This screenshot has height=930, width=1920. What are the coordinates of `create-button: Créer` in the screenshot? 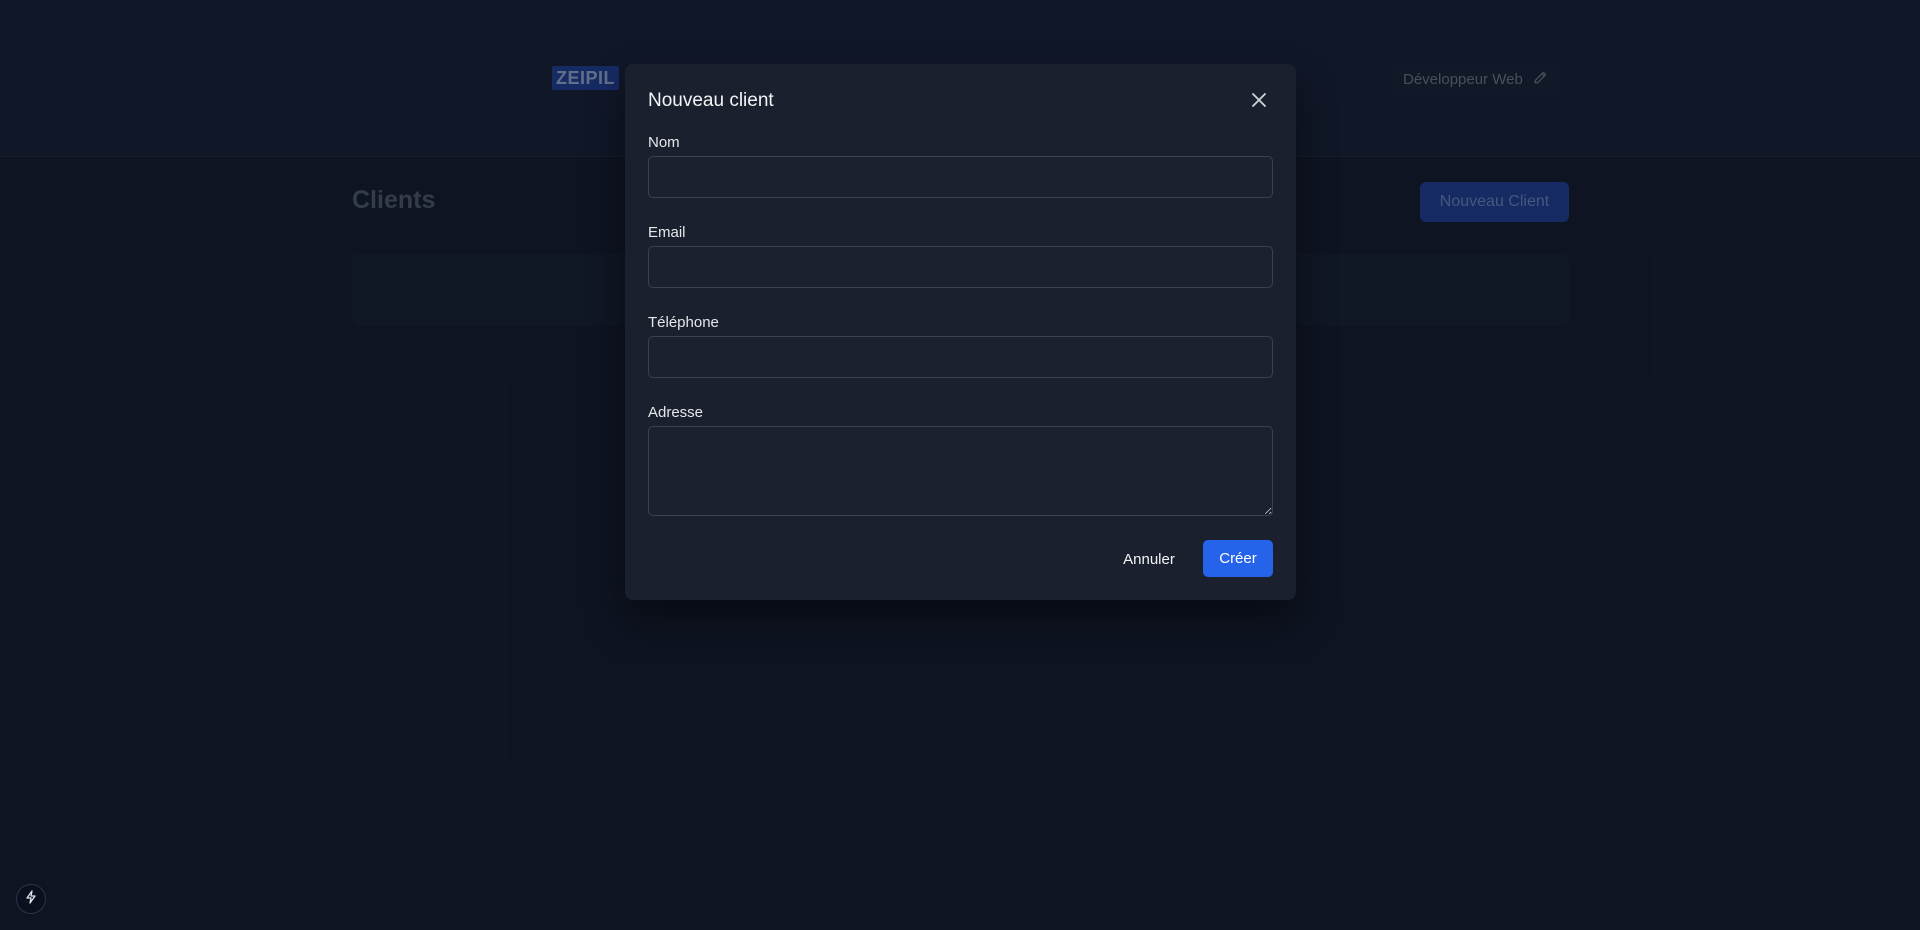 It's located at (1238, 558).